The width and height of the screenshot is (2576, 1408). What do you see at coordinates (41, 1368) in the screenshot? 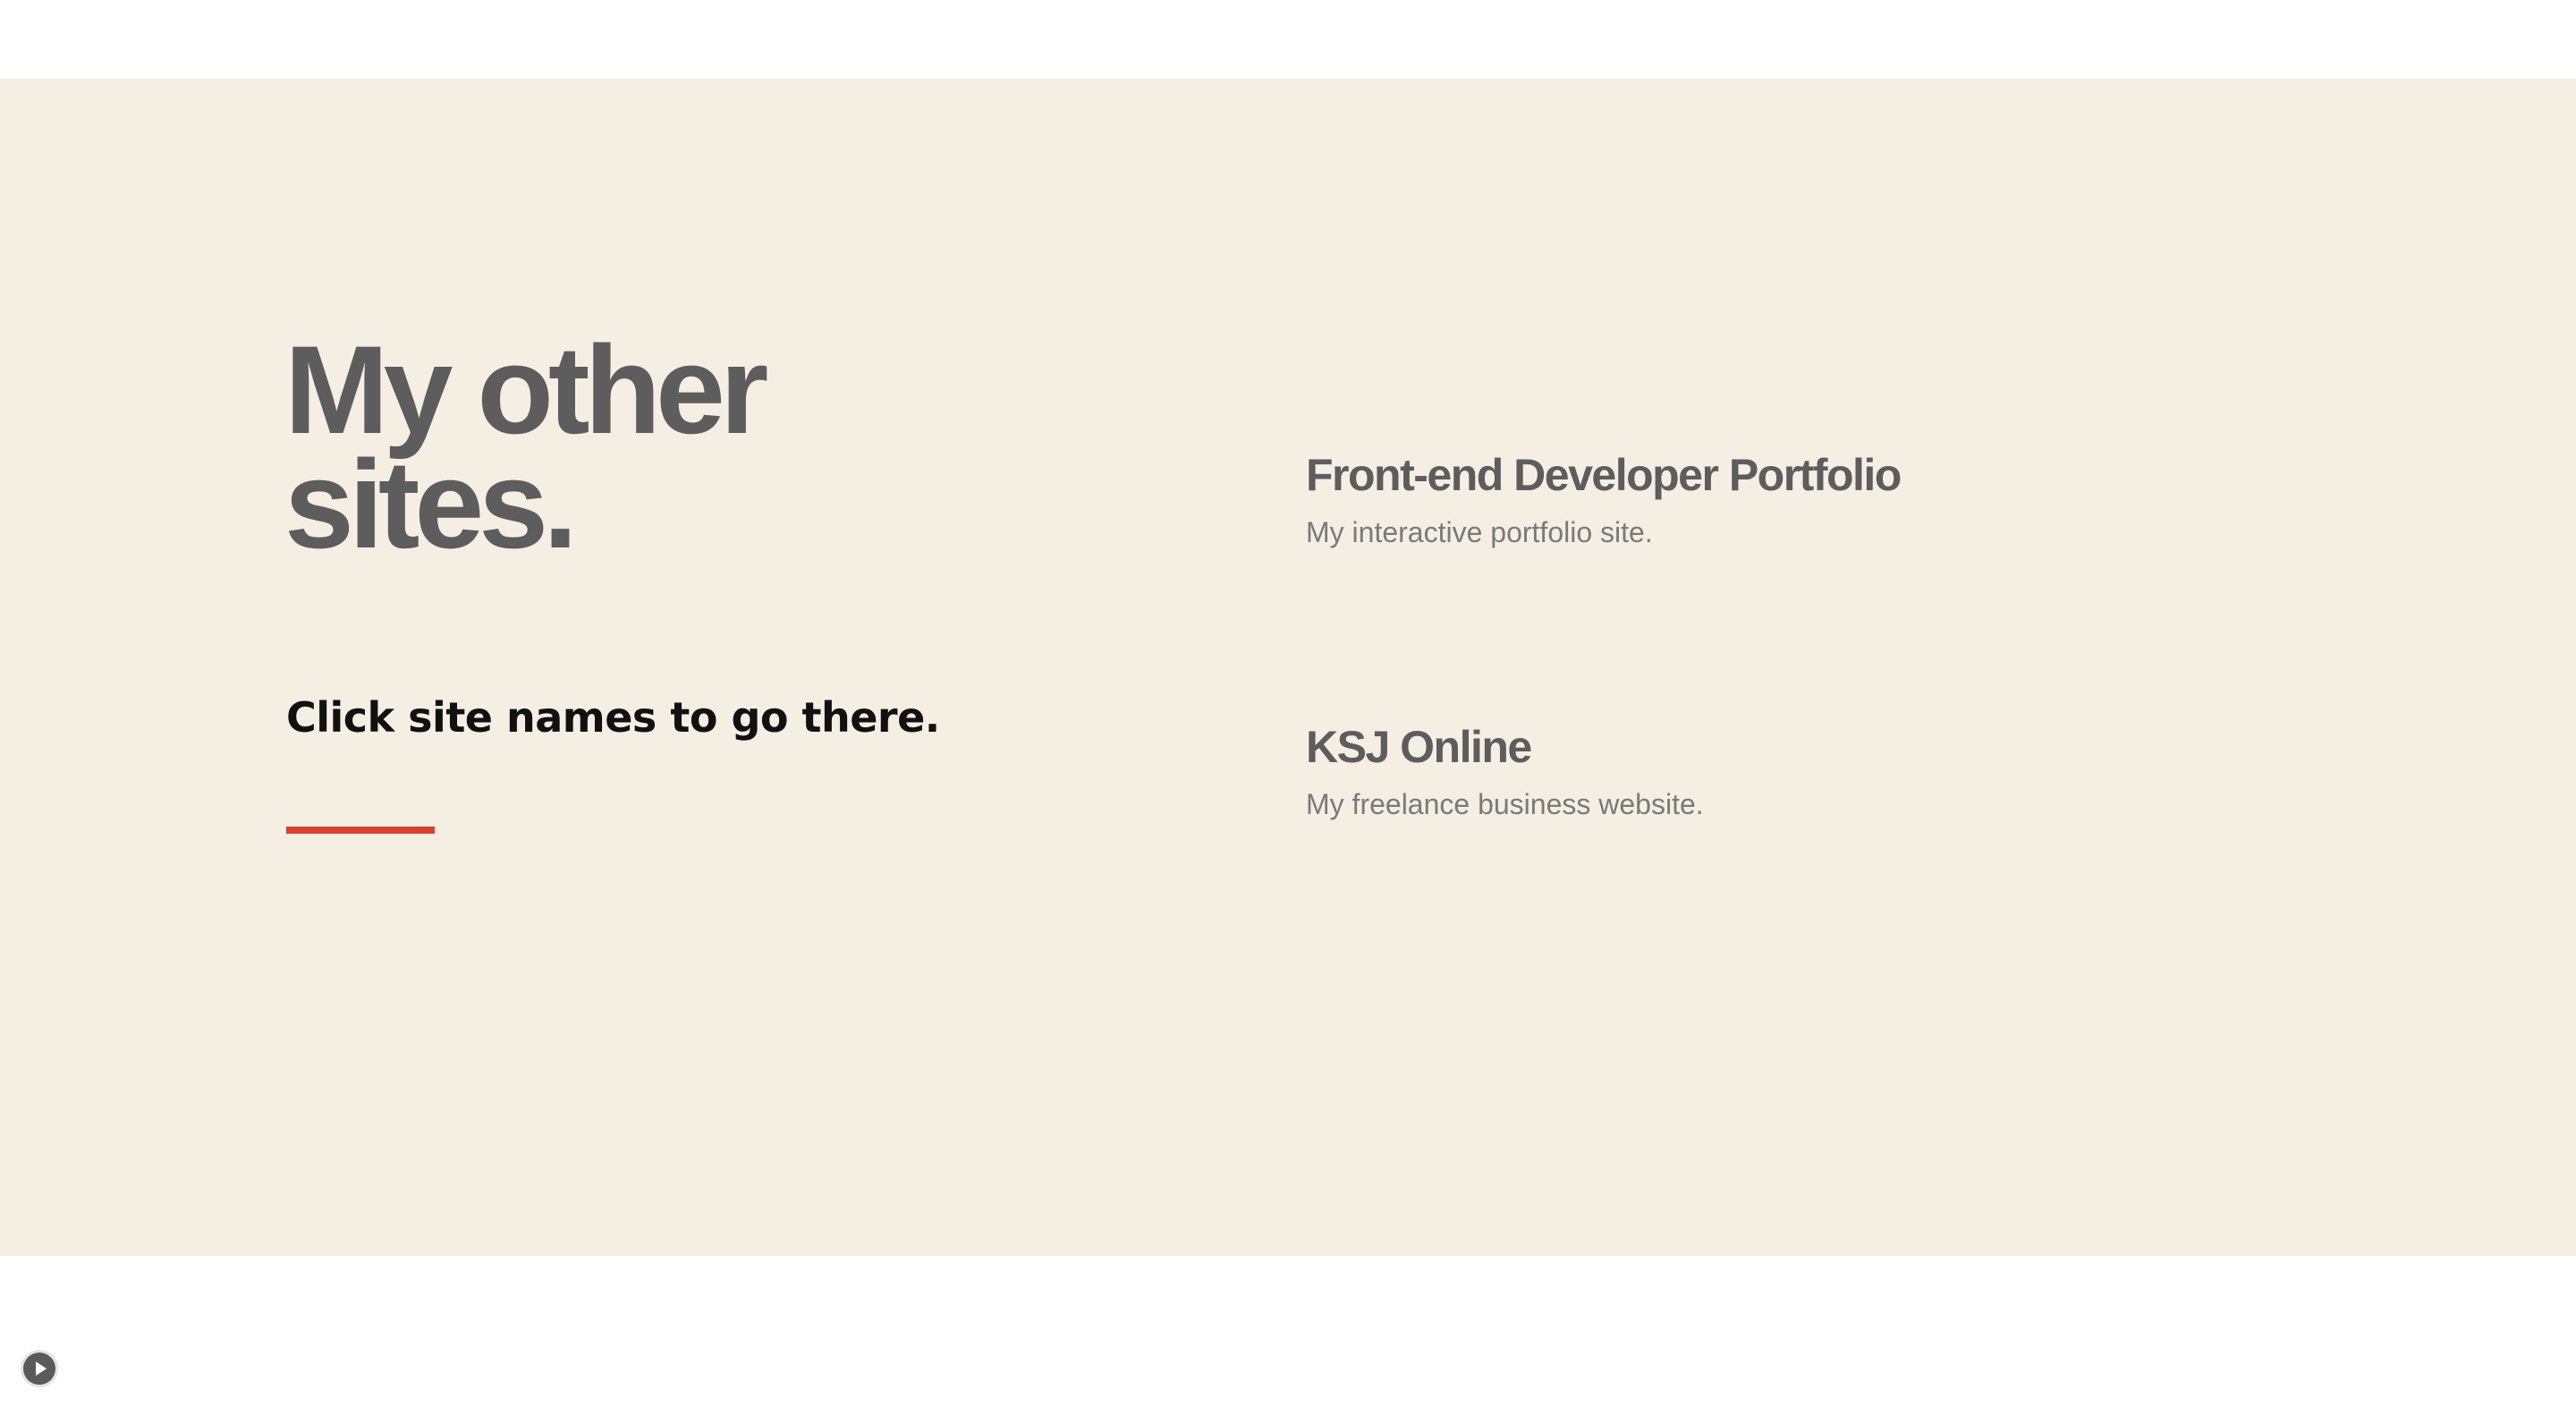
I see `play-icon` at bounding box center [41, 1368].